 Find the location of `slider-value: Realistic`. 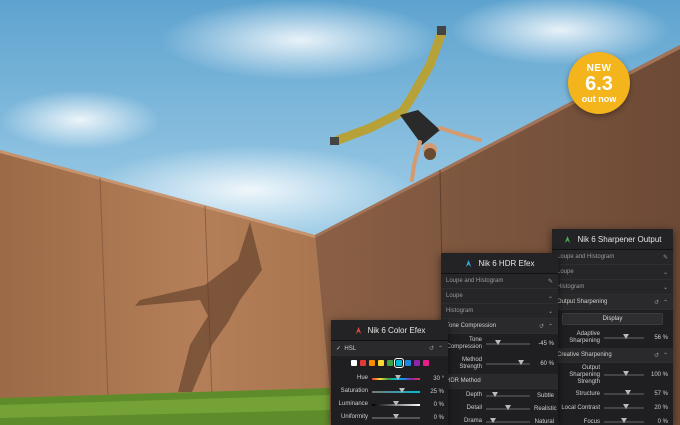

slider-value: Realistic is located at coordinates (545, 408).